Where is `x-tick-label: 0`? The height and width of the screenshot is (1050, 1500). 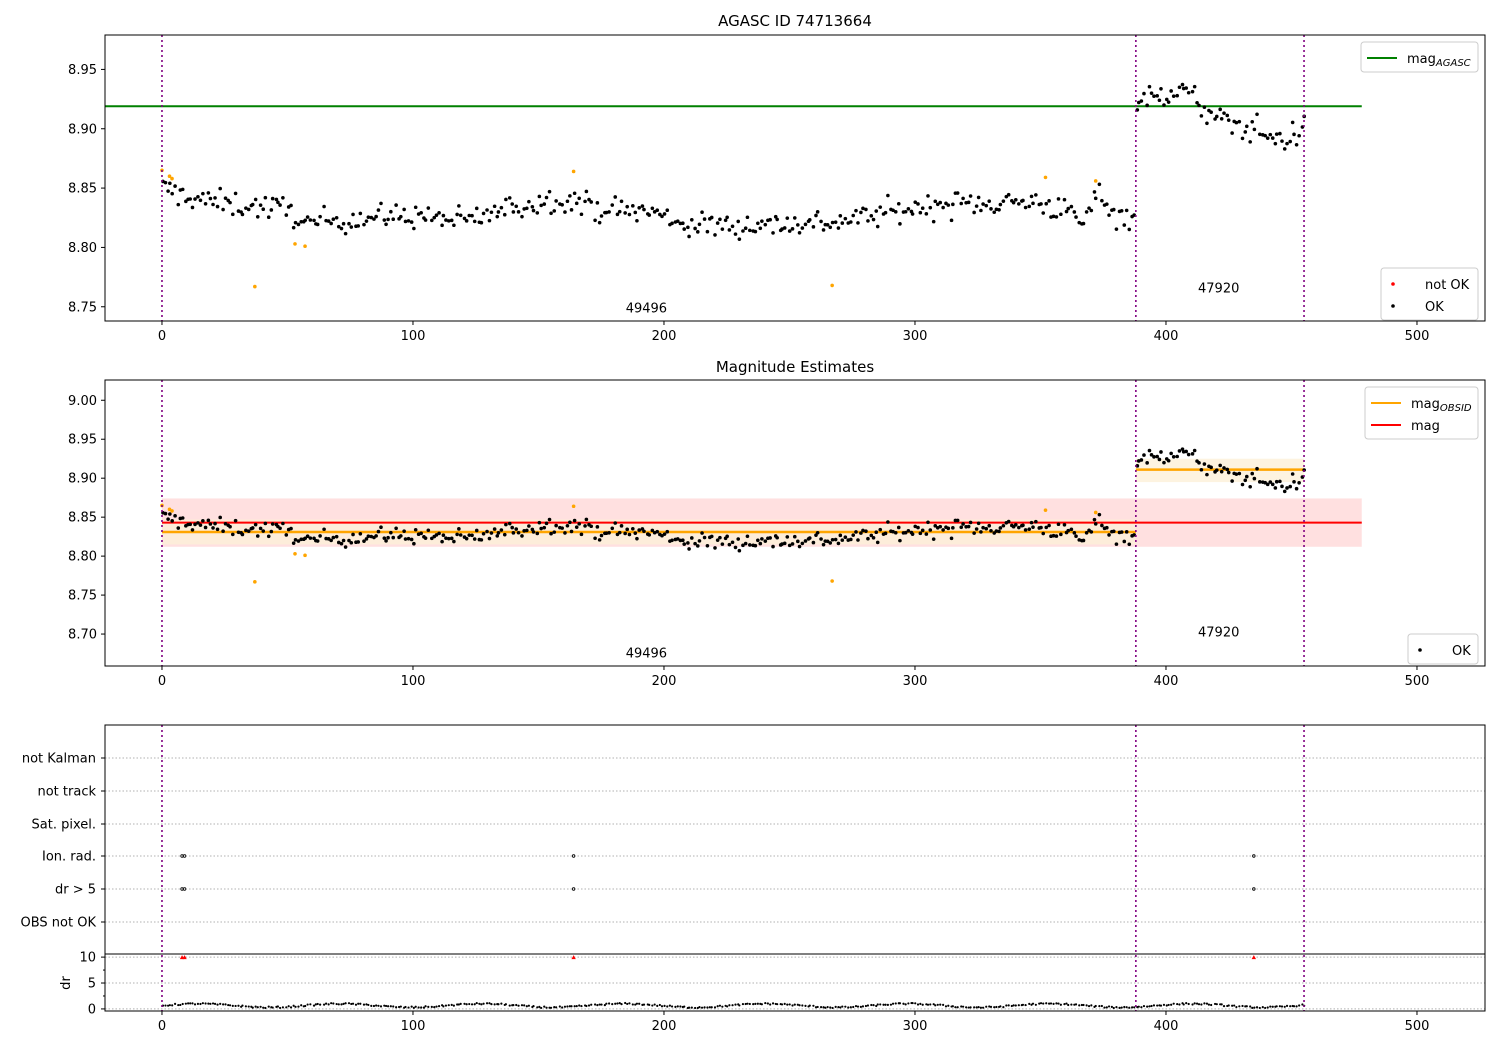
x-tick-label: 0 is located at coordinates (162, 336).